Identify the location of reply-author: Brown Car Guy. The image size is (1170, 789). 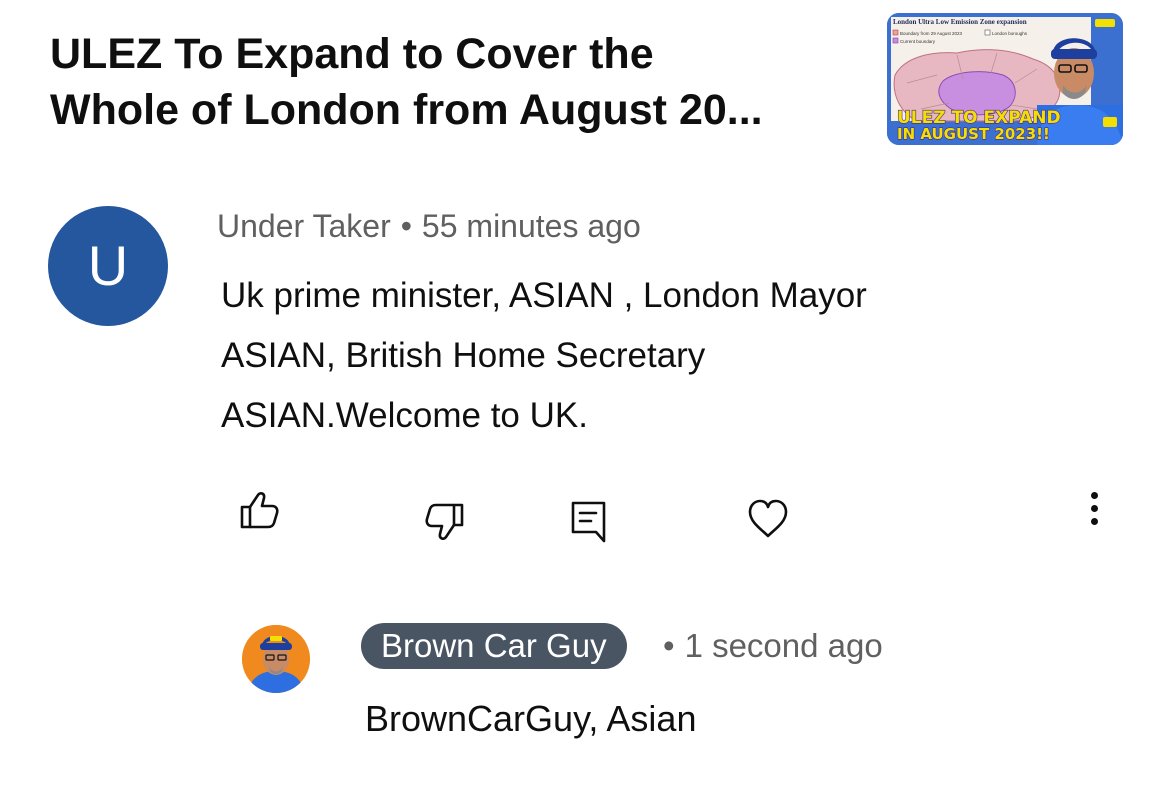
(494, 645).